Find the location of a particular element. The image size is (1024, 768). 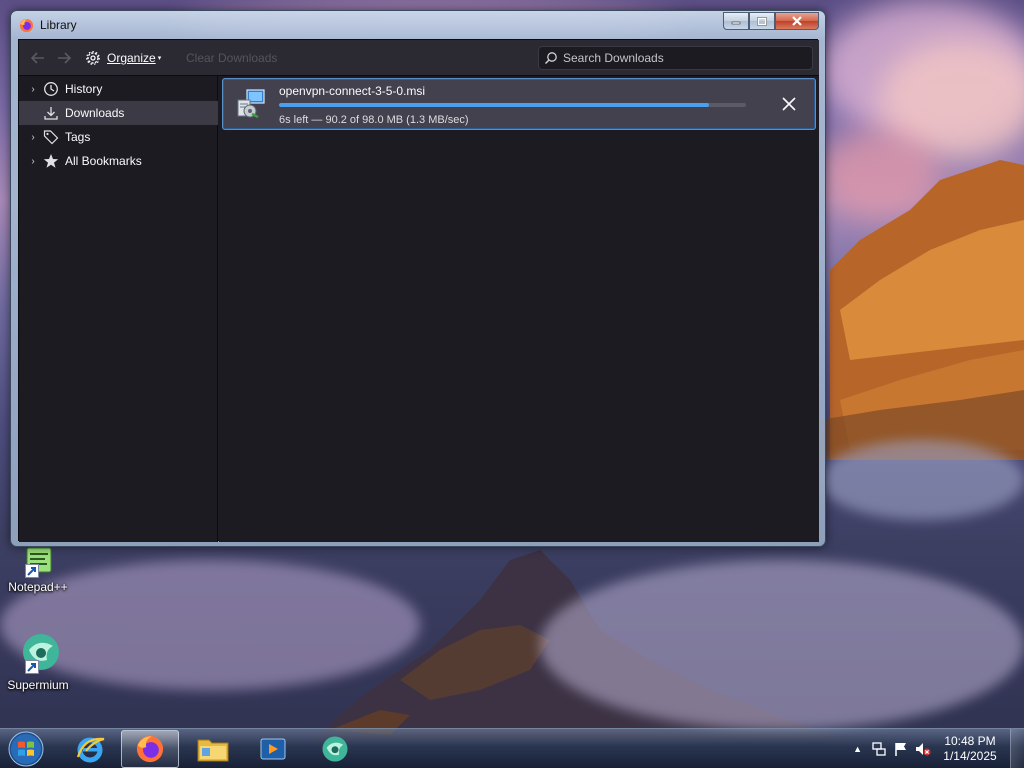

forward-arrow-icon is located at coordinates (64, 58).